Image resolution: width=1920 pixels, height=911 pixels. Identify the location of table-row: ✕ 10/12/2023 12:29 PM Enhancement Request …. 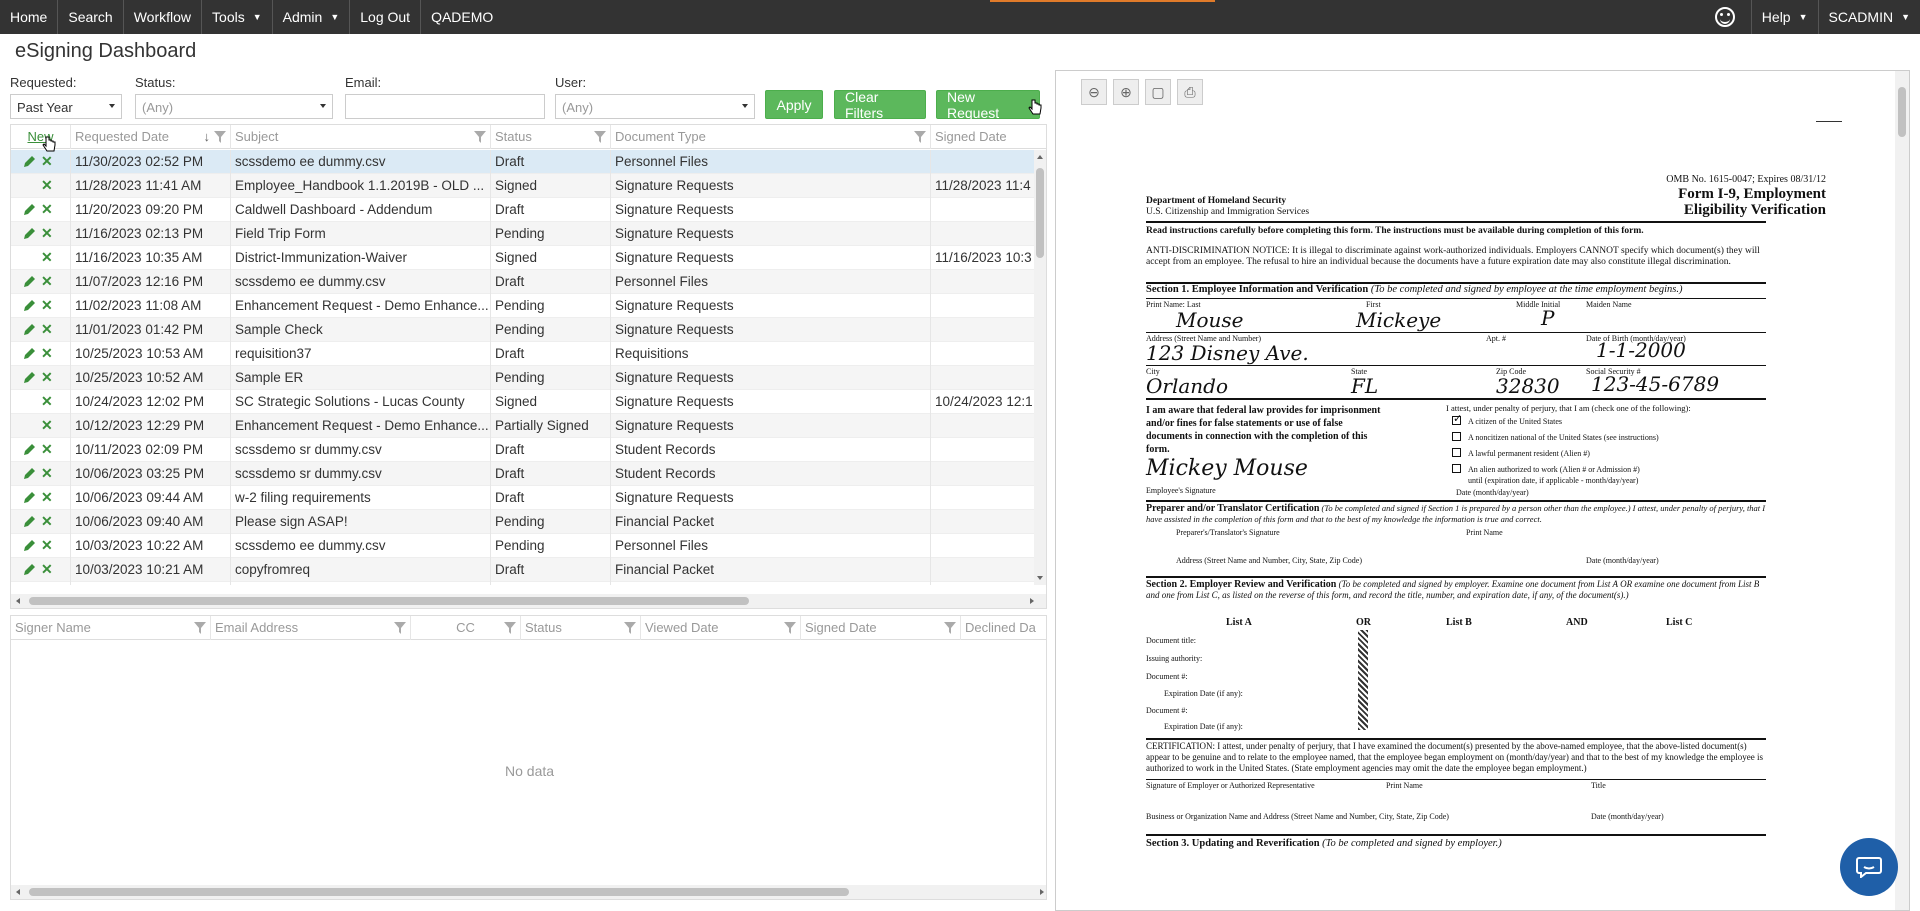
(523, 426).